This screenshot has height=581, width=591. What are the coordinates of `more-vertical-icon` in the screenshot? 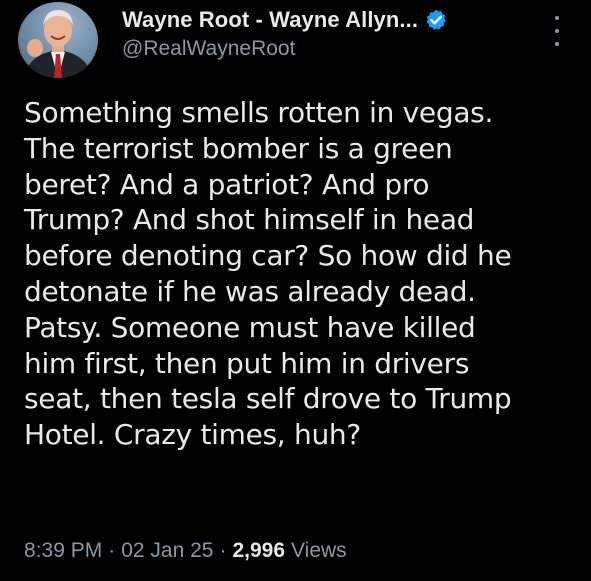 It's located at (557, 31).